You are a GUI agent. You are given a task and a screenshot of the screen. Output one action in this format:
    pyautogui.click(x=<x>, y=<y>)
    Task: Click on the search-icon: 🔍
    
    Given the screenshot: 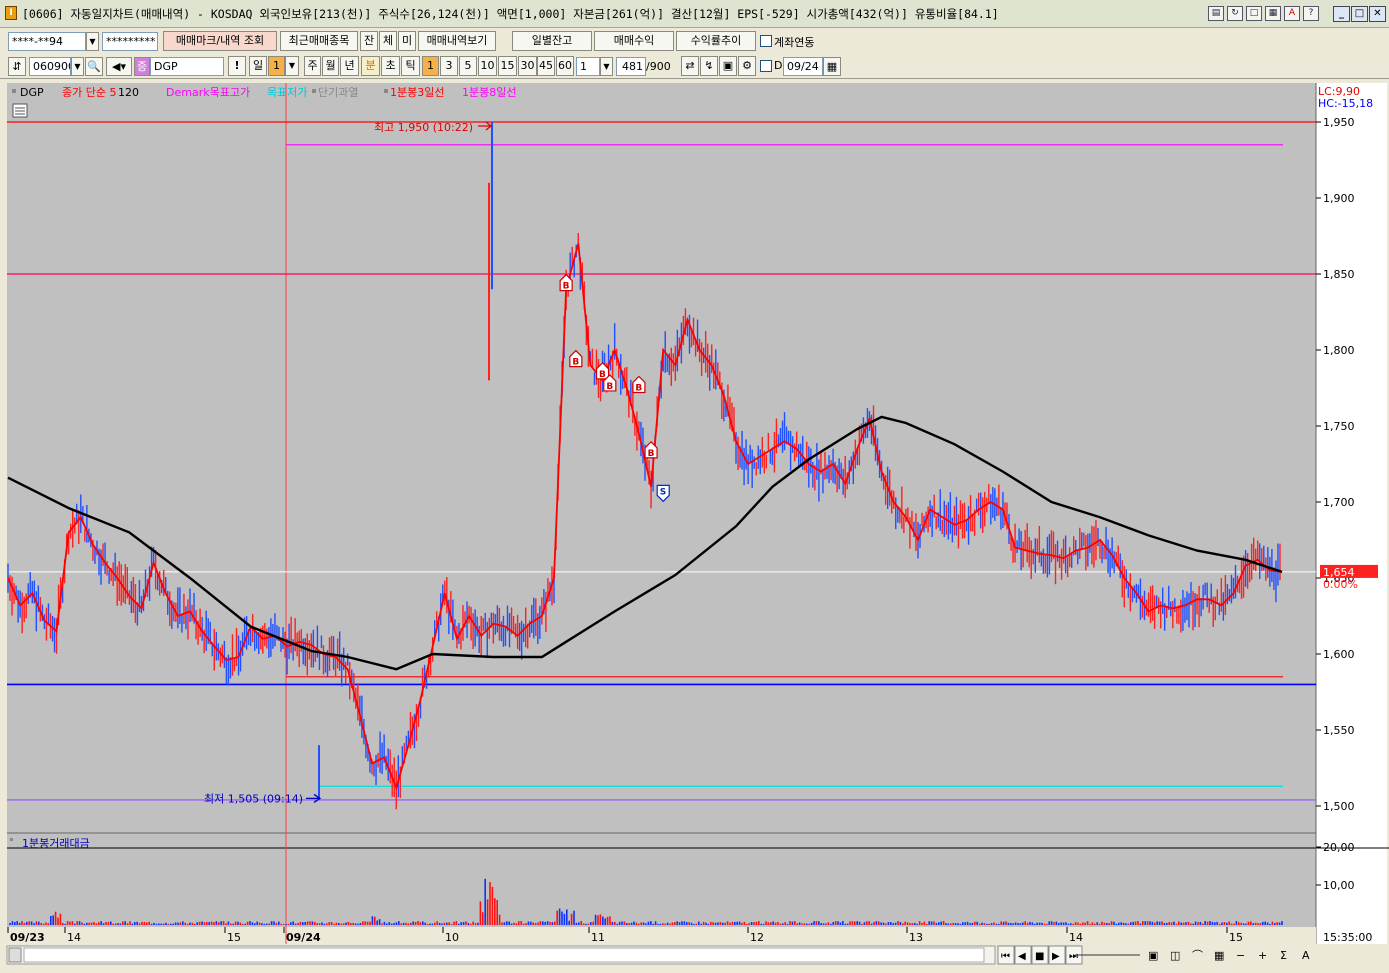 What is the action you would take?
    pyautogui.click(x=94, y=66)
    